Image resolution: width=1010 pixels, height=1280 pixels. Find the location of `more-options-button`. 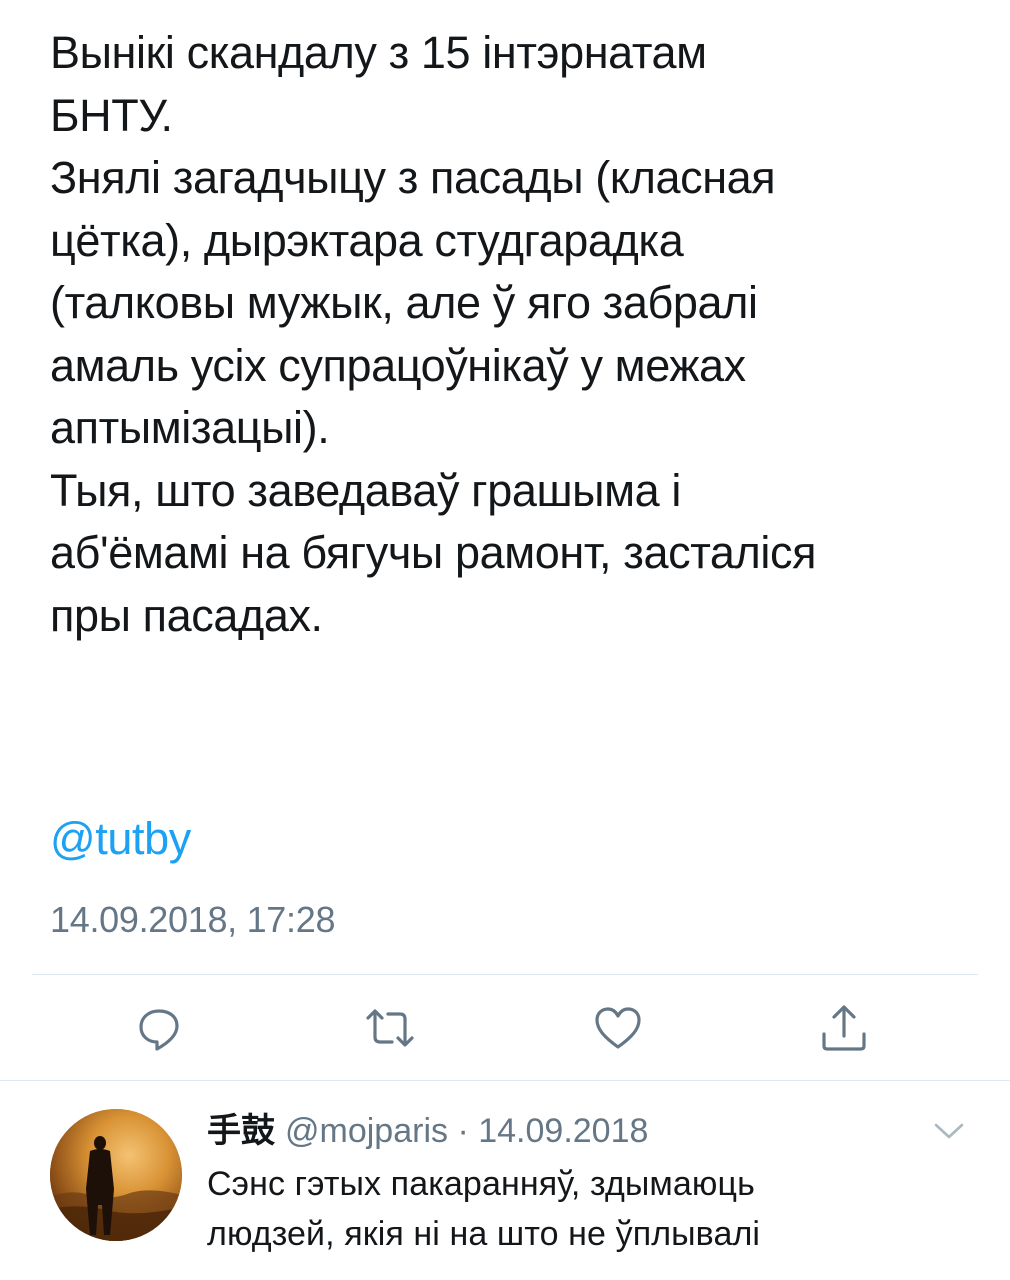

more-options-button is located at coordinates (949, 1131).